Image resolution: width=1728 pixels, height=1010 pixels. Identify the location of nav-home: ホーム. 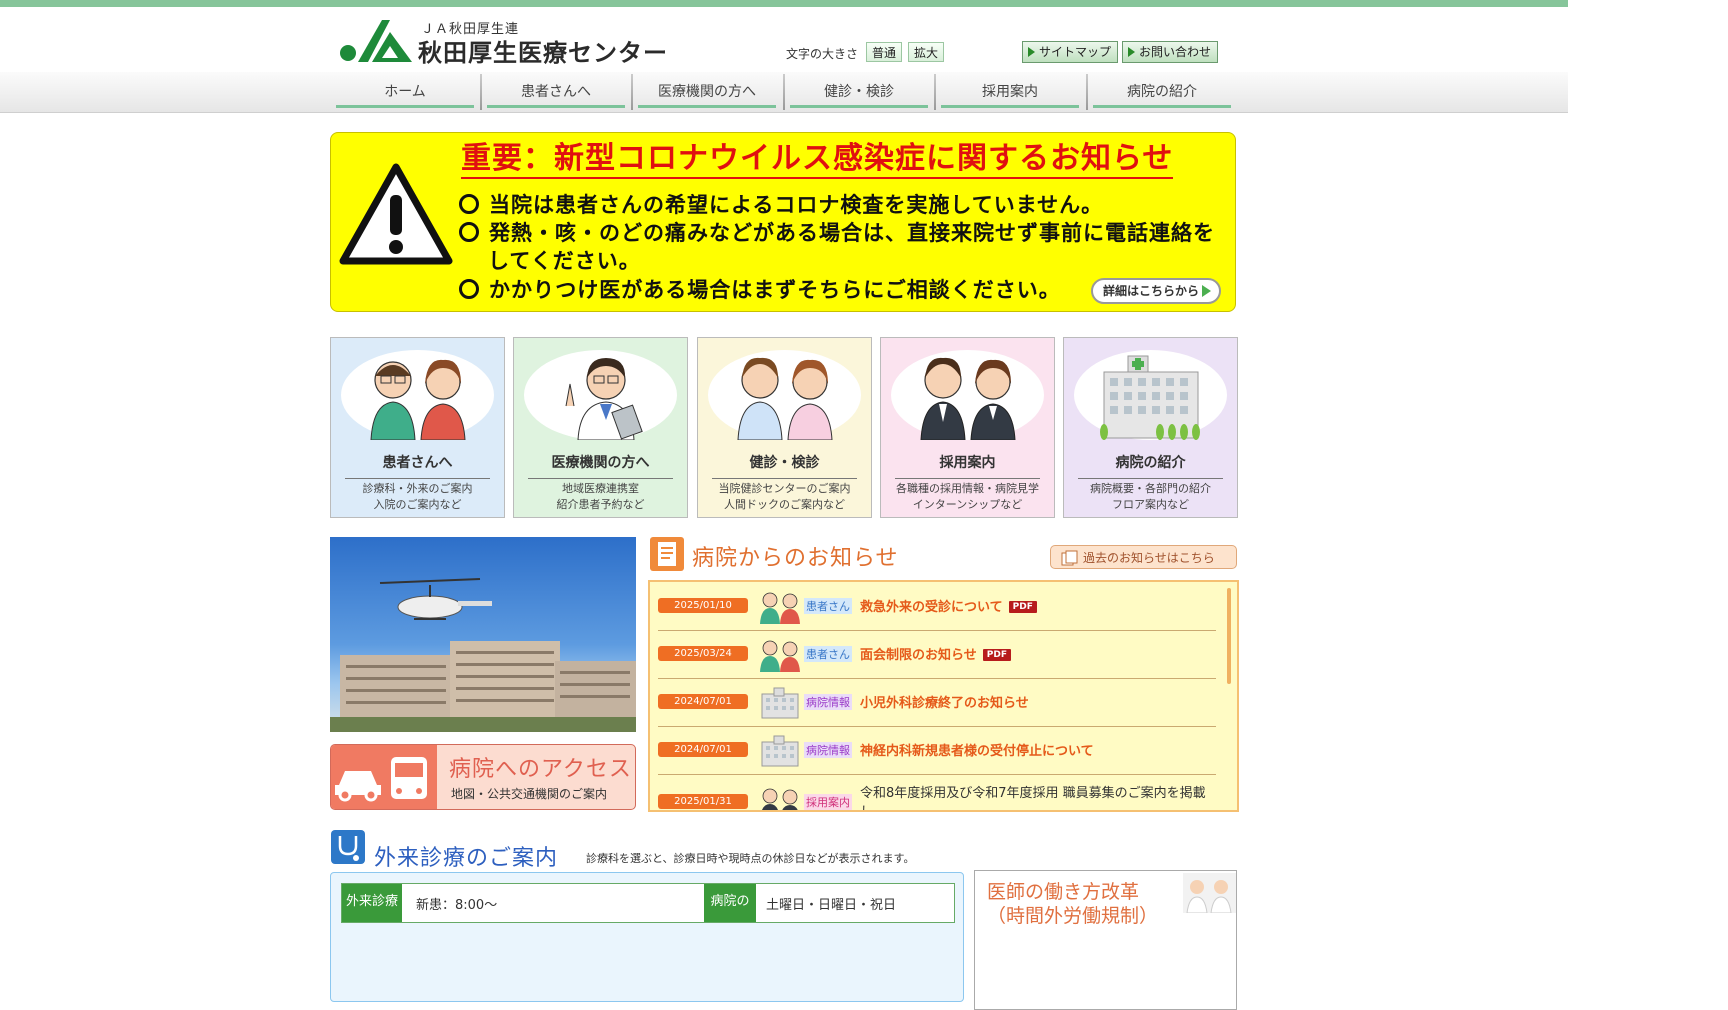
(405, 92).